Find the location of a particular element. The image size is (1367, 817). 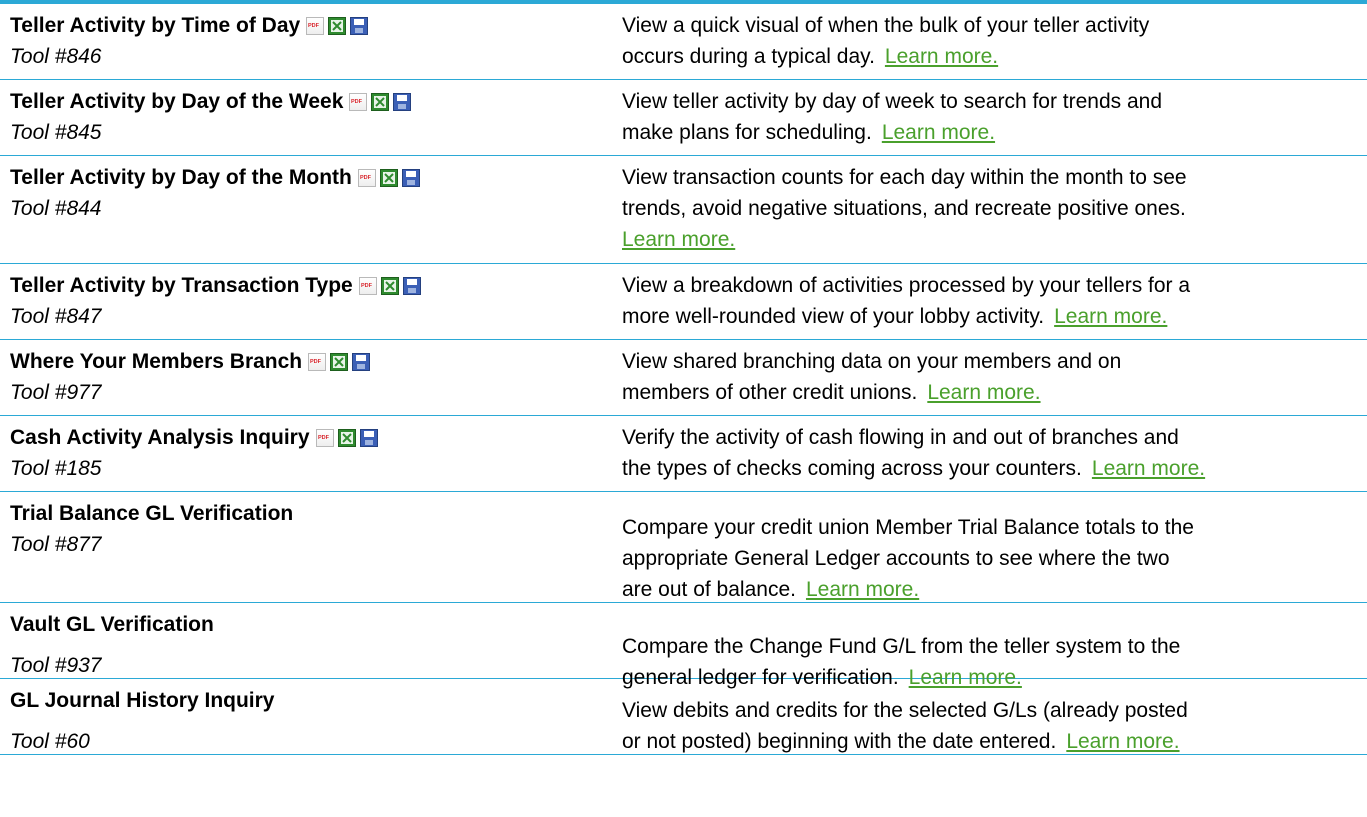

tool-number: Tool #937 is located at coordinates (56, 665).